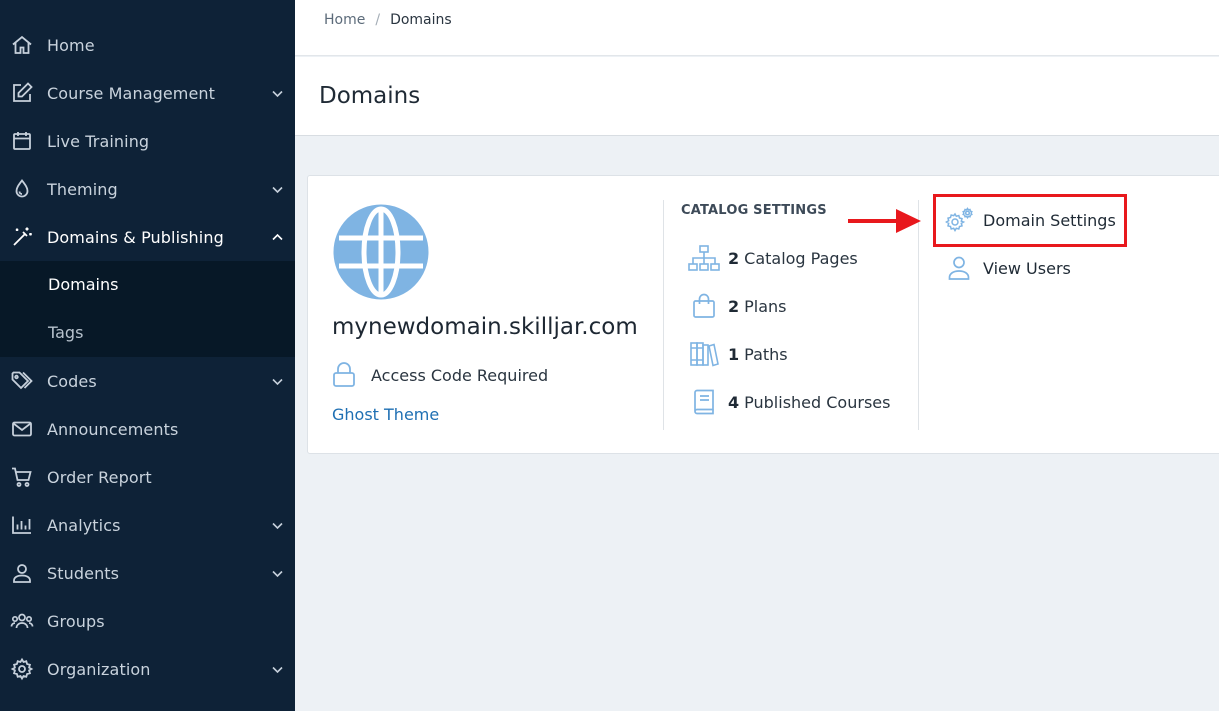 This screenshot has height=711, width=1219. Describe the element at coordinates (344, 20) in the screenshot. I see `breadcrumb-home-link: Home` at that location.